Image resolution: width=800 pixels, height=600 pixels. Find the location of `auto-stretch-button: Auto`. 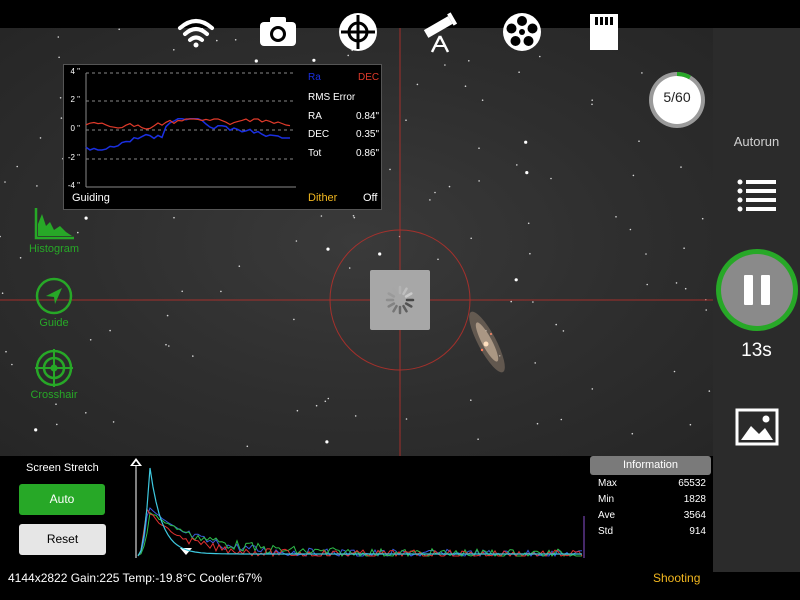

auto-stretch-button: Auto is located at coordinates (62, 499).